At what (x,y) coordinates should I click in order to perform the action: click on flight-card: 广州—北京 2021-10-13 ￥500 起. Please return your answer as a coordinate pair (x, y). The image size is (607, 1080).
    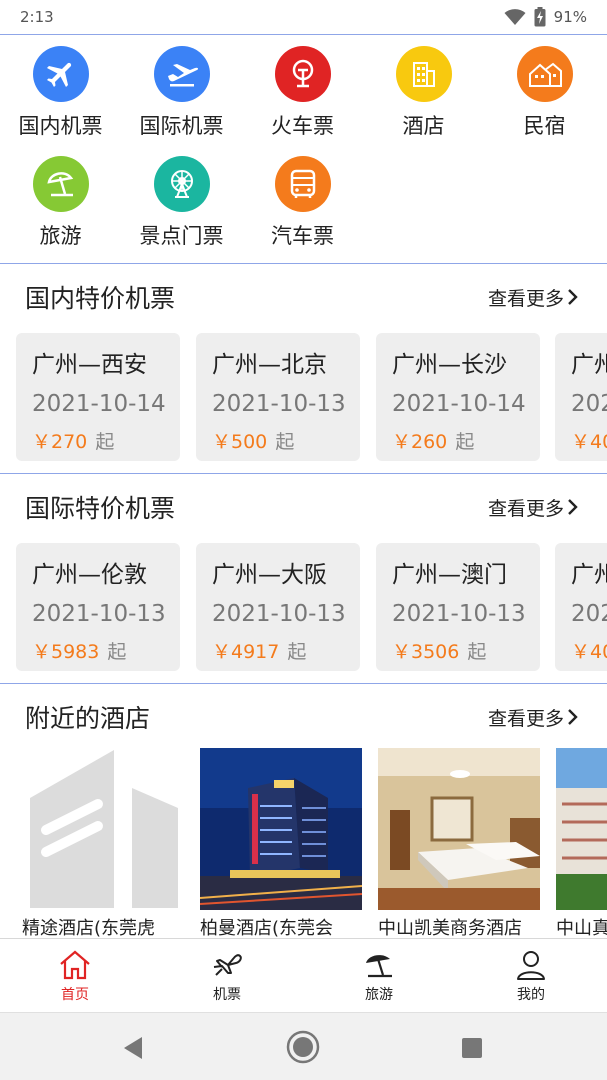
    Looking at the image, I should click on (278, 397).